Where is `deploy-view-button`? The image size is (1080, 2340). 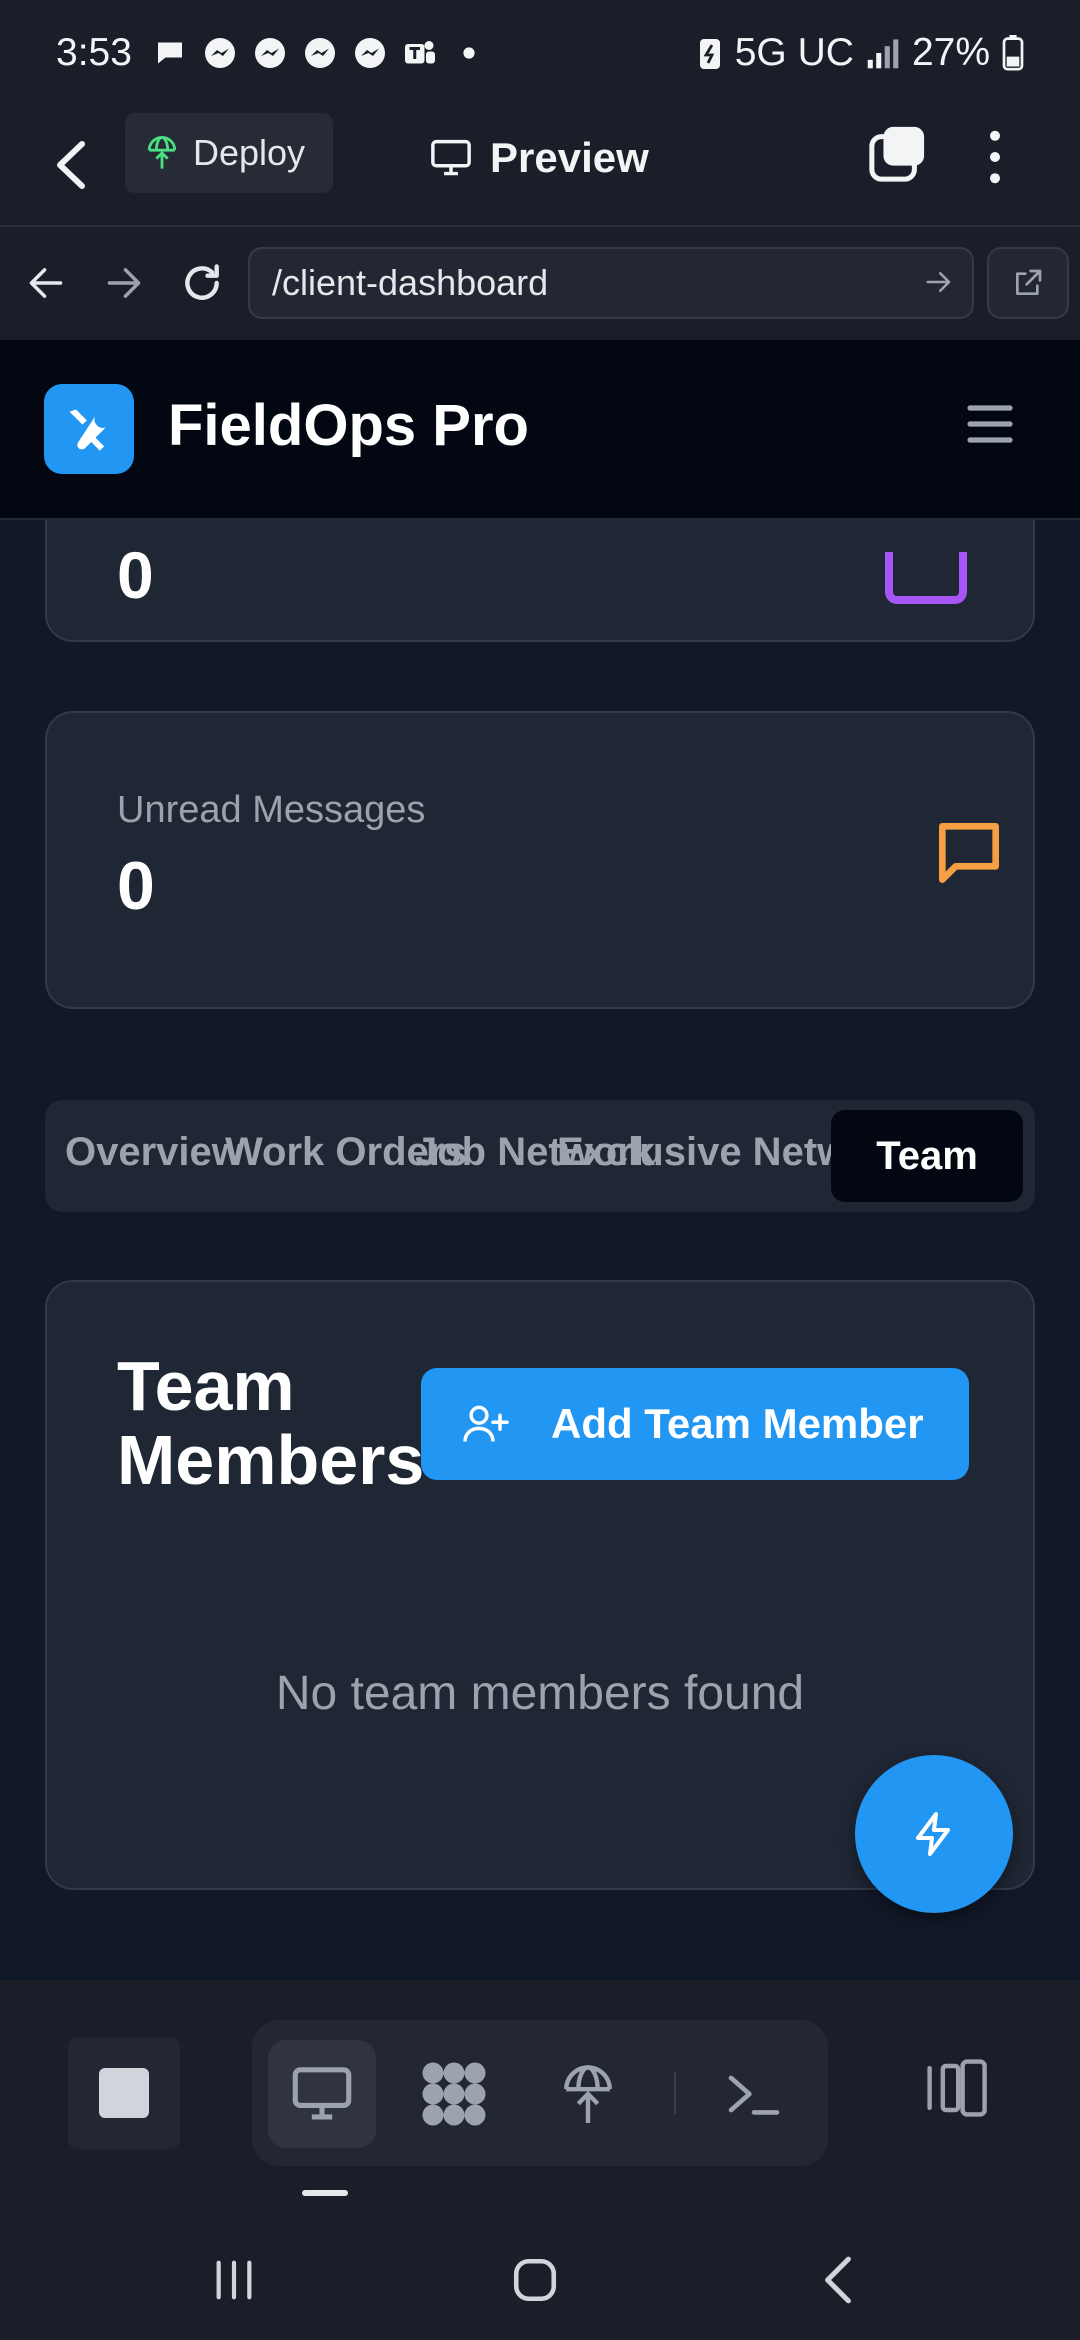
deploy-view-button is located at coordinates (588, 2094).